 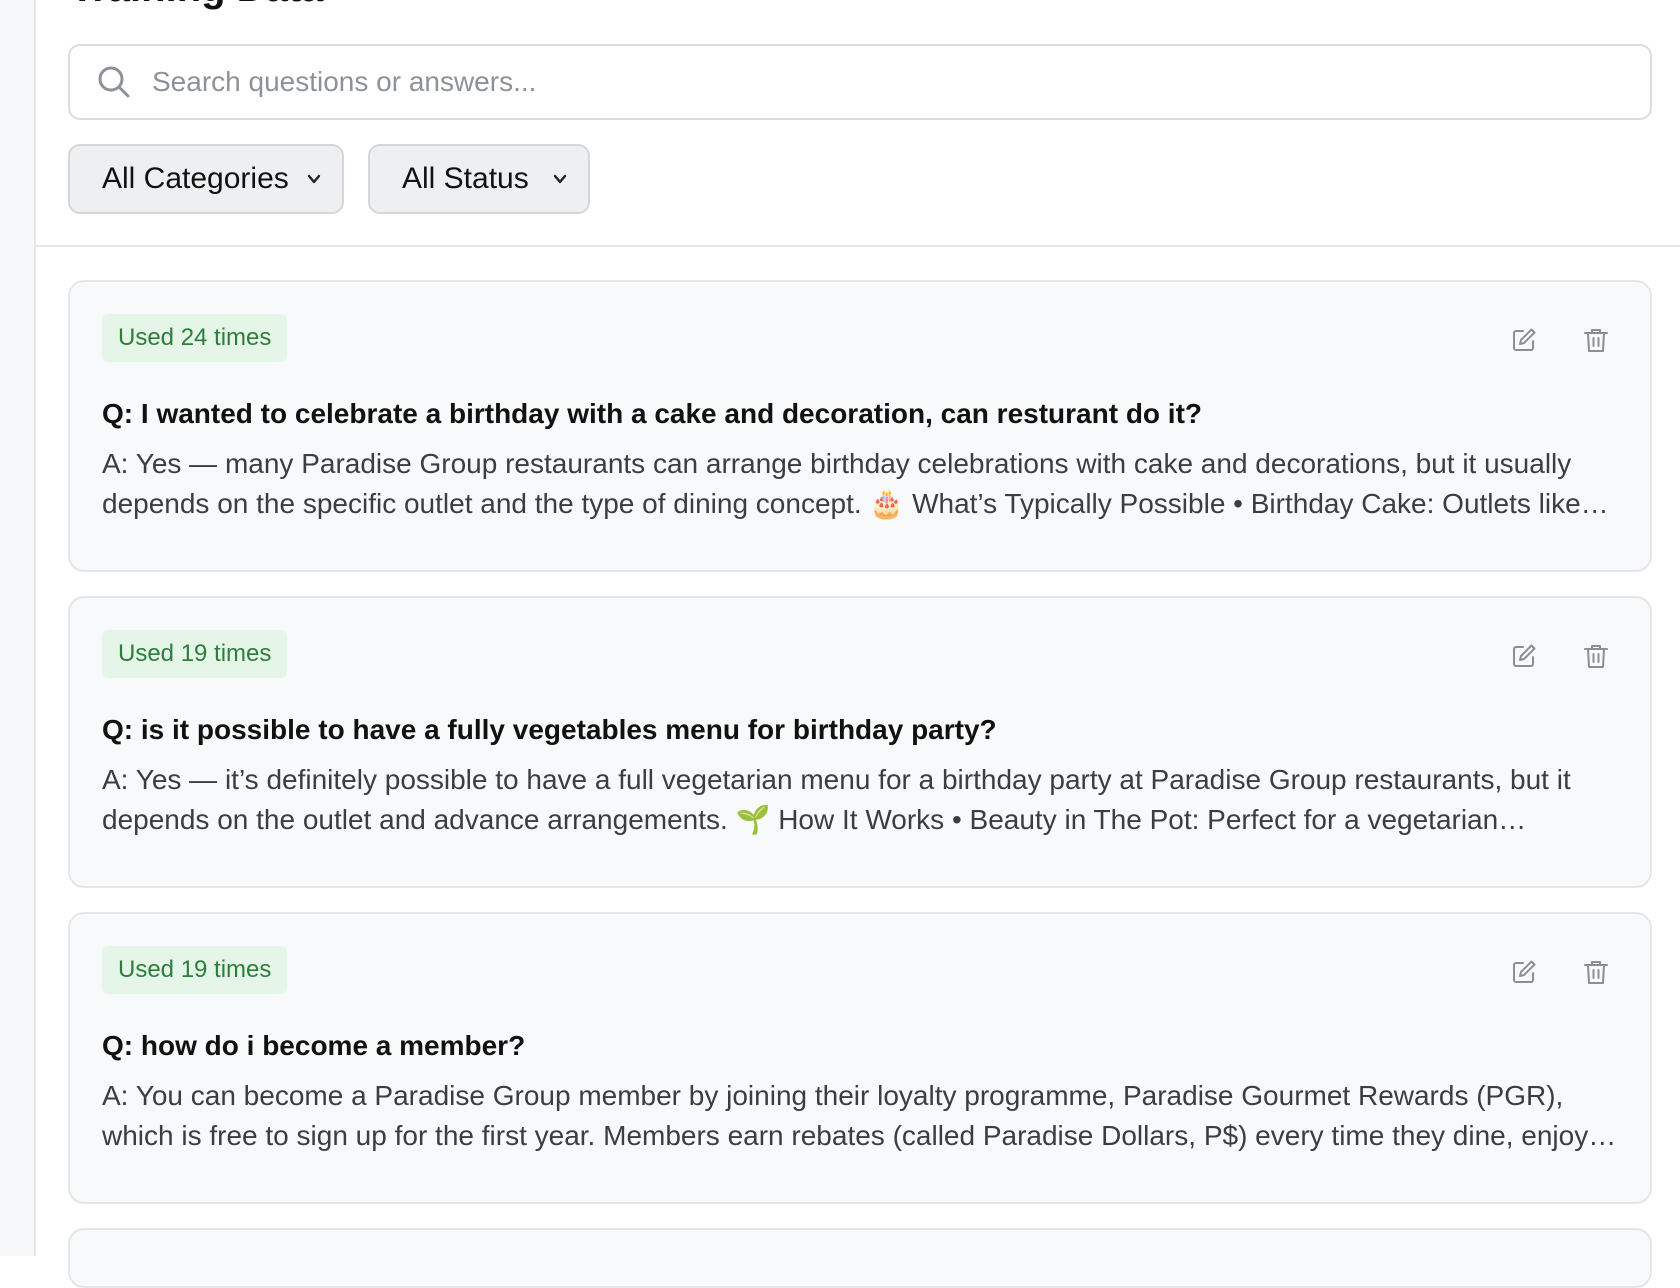 What do you see at coordinates (465, 178) in the screenshot?
I see `status-filter-label: All Status` at bounding box center [465, 178].